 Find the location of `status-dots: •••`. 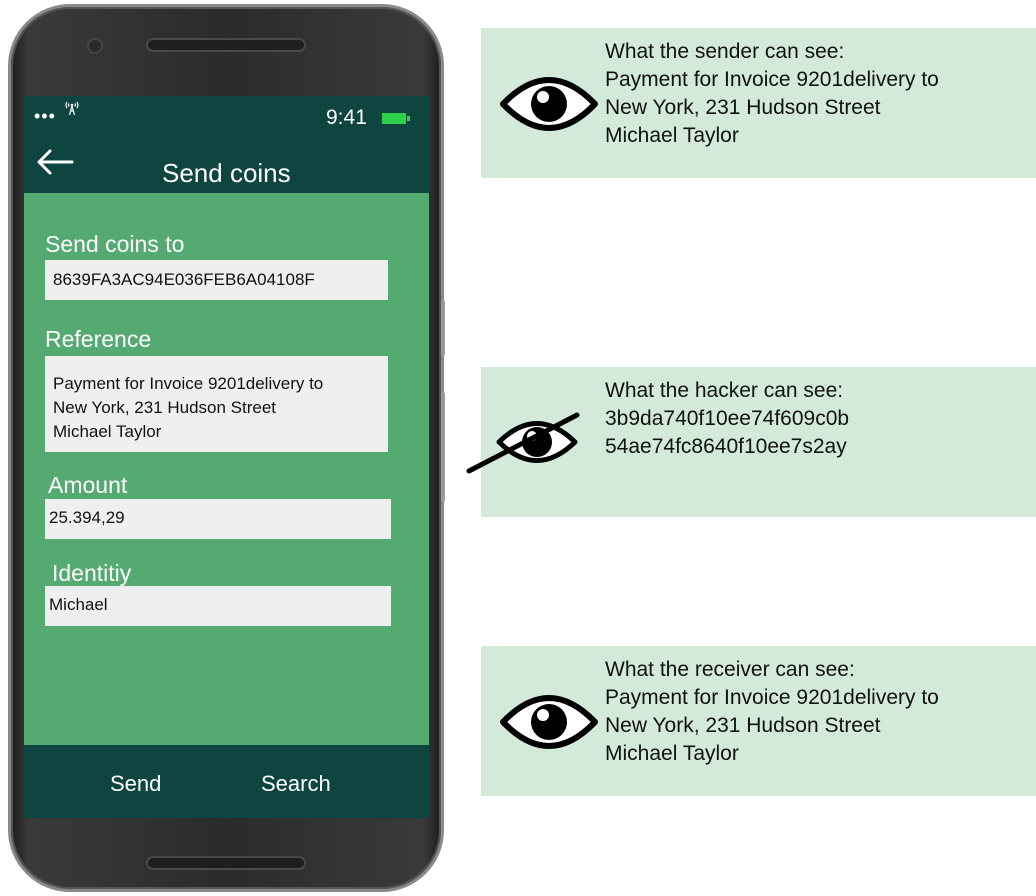

status-dots: ••• is located at coordinates (45, 116).